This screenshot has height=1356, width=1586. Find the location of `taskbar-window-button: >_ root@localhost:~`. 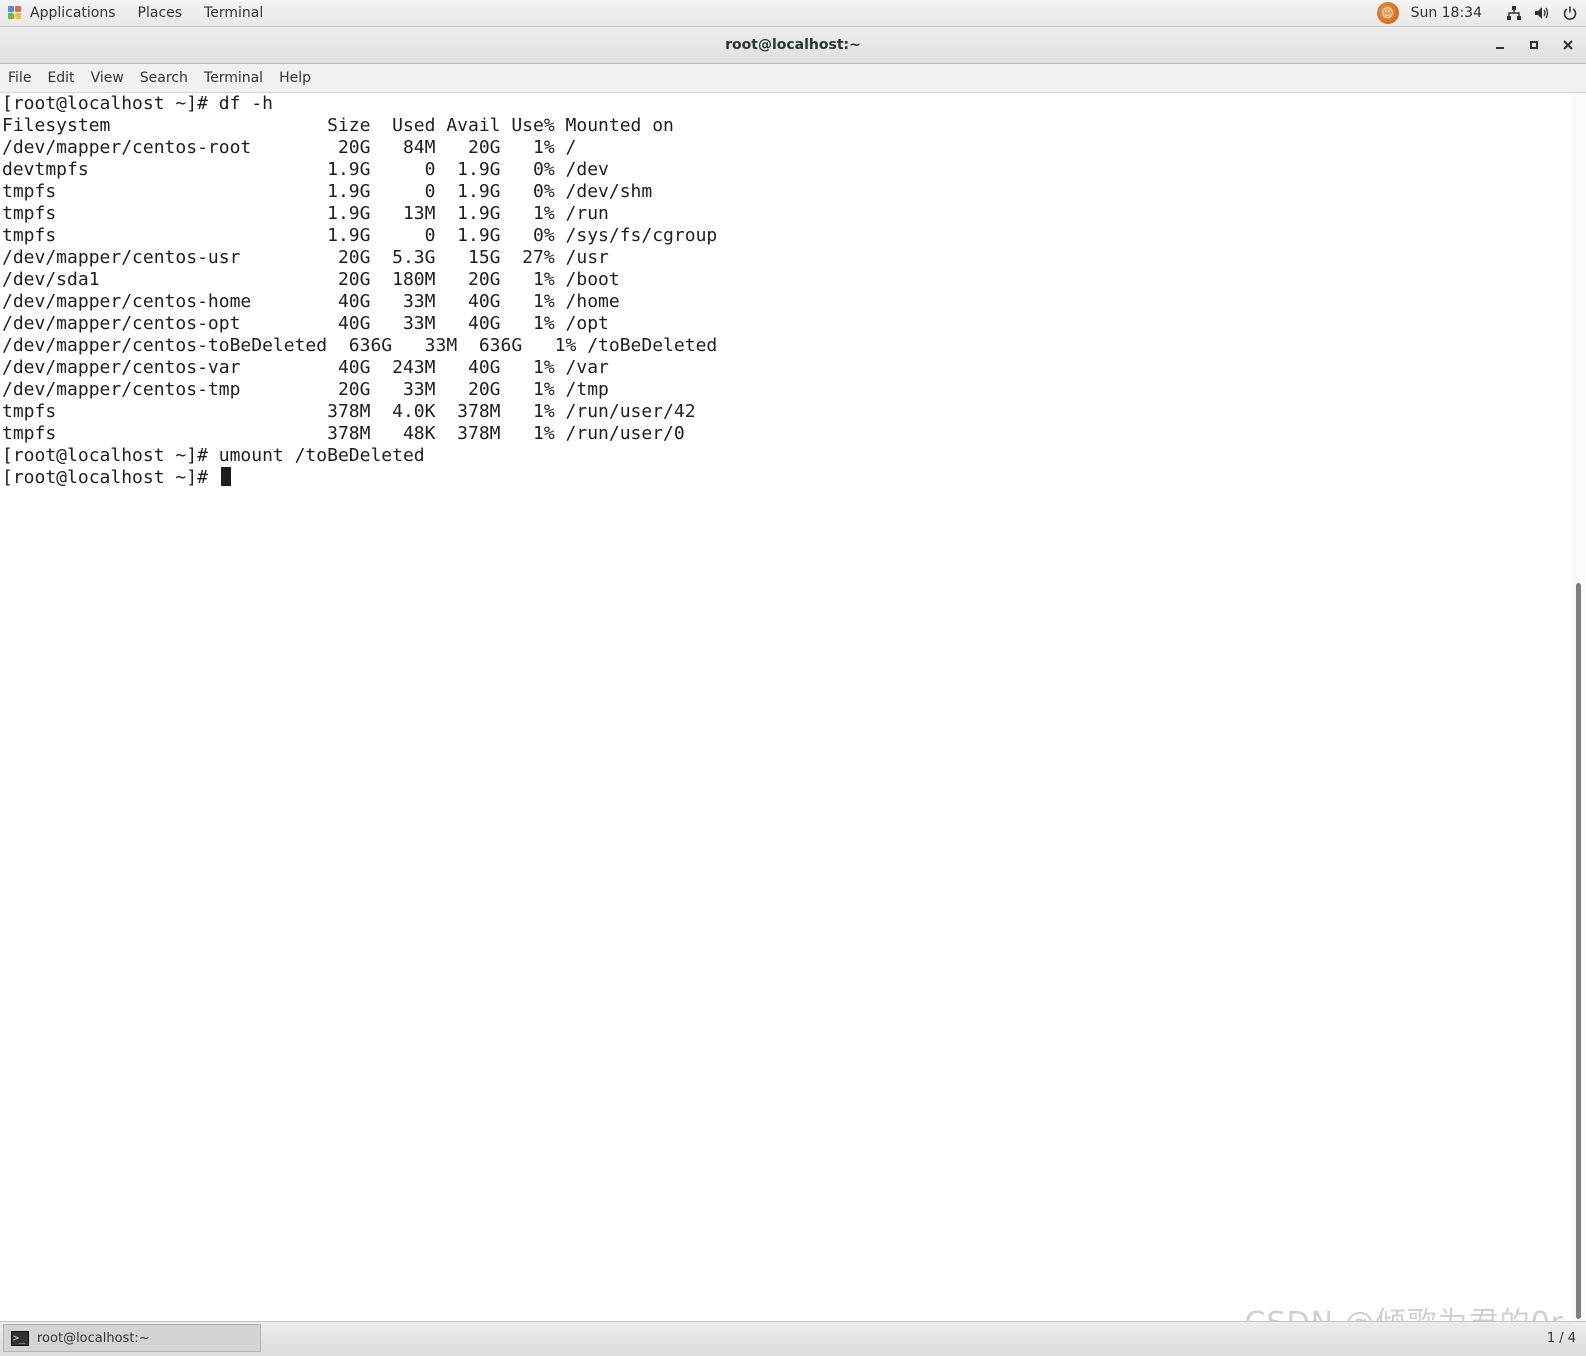

taskbar-window-button: >_ root@localhost:~ is located at coordinates (132, 1338).